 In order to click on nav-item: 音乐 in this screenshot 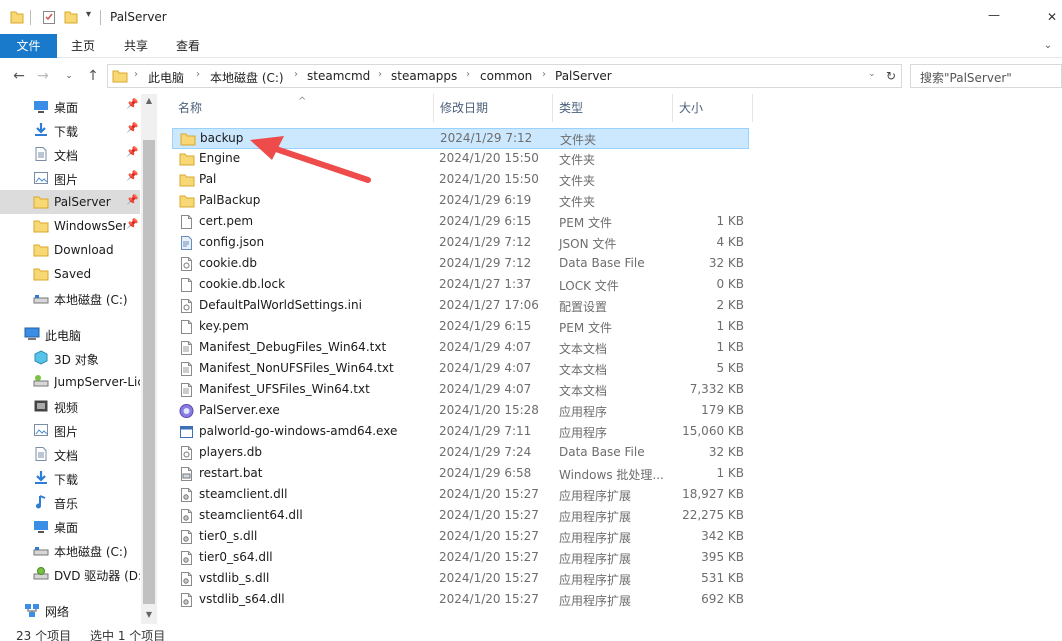, I will do `click(70, 502)`.